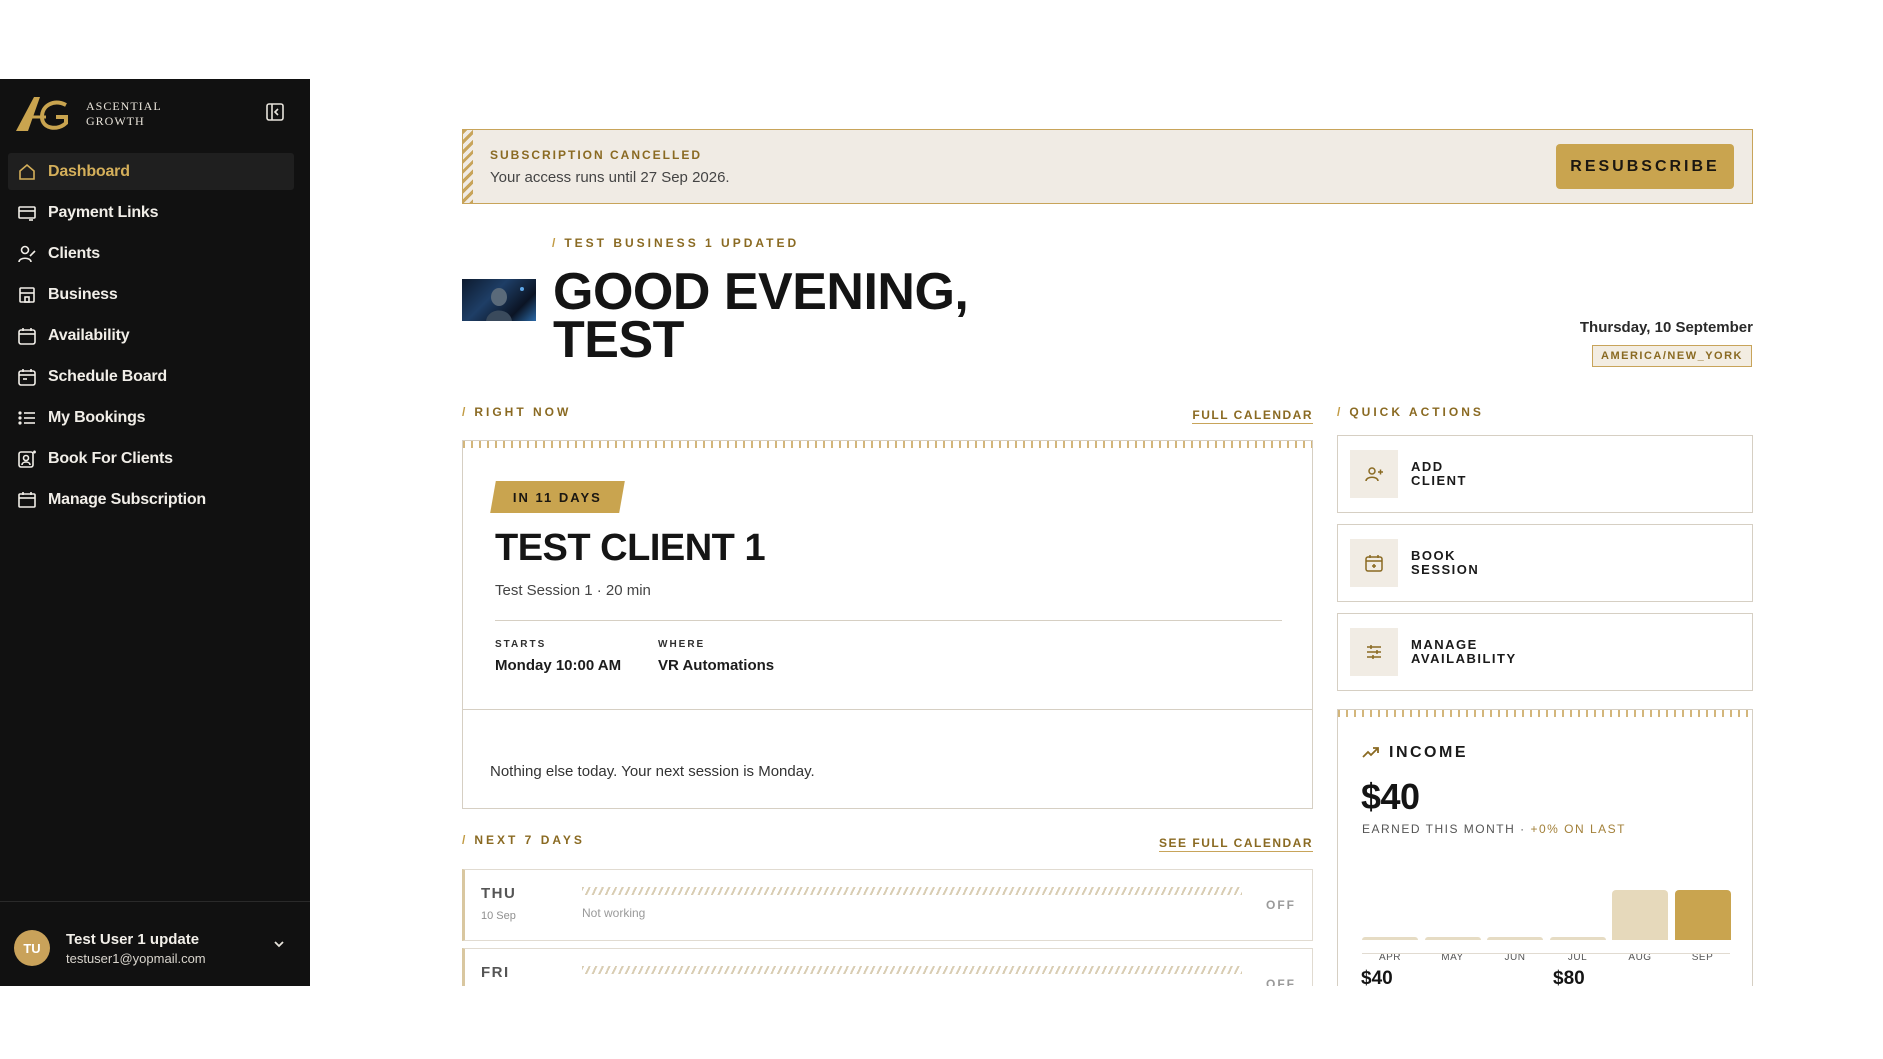 This screenshot has width=1883, height=1059. Describe the element at coordinates (1377, 977) in the screenshot. I see `income-stat-1: $40` at that location.